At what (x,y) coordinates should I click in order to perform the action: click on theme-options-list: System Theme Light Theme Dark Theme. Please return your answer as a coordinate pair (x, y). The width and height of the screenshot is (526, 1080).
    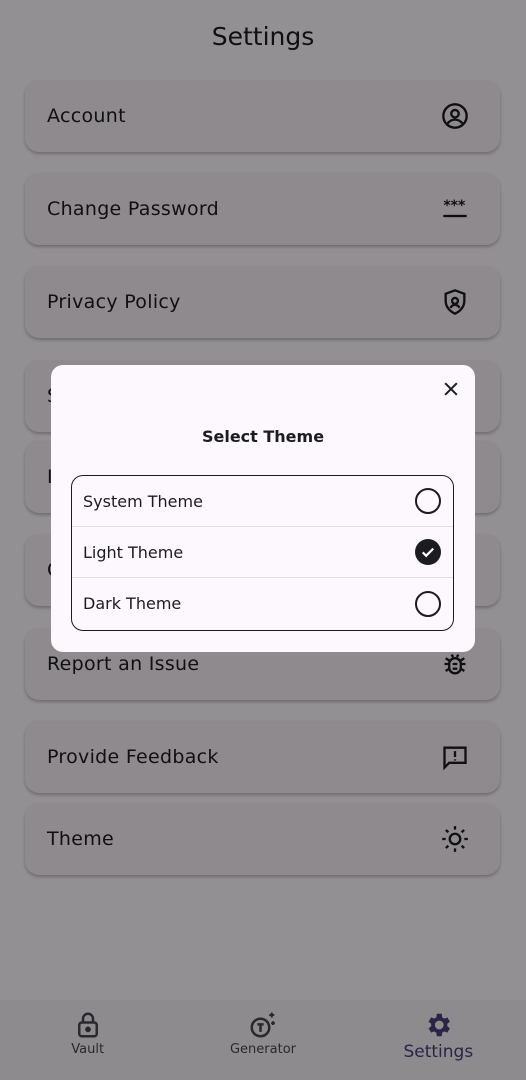
    Looking at the image, I should click on (262, 553).